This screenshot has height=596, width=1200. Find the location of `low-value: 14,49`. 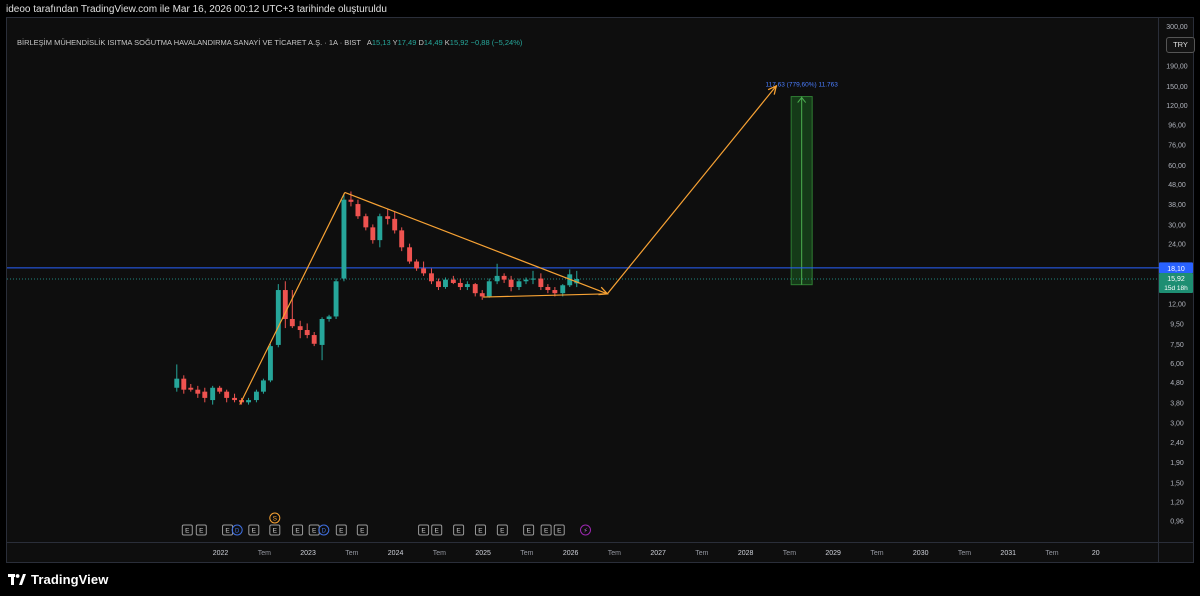

low-value: 14,49 is located at coordinates (433, 42).